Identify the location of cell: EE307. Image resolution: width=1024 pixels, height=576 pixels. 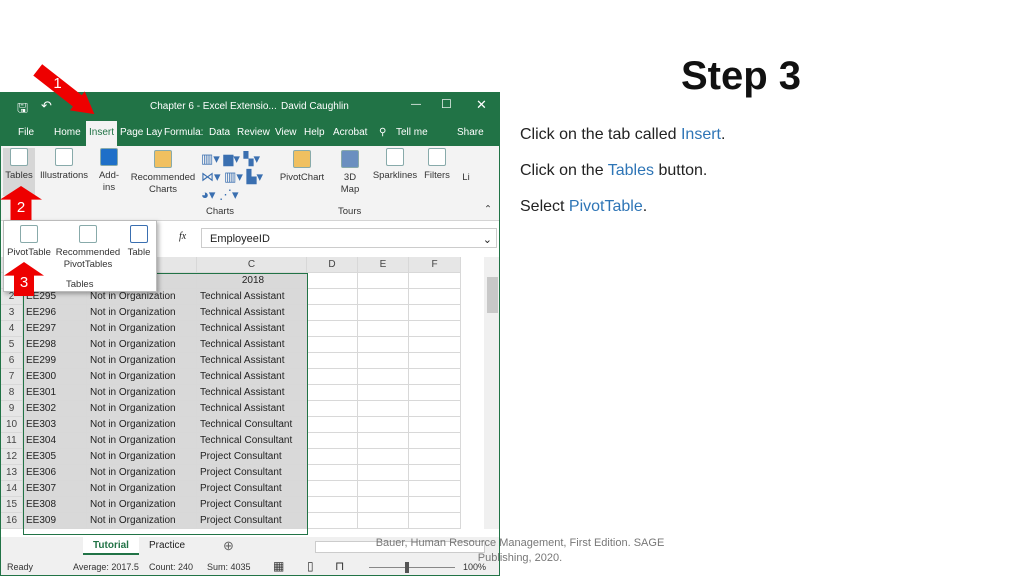
(55, 489).